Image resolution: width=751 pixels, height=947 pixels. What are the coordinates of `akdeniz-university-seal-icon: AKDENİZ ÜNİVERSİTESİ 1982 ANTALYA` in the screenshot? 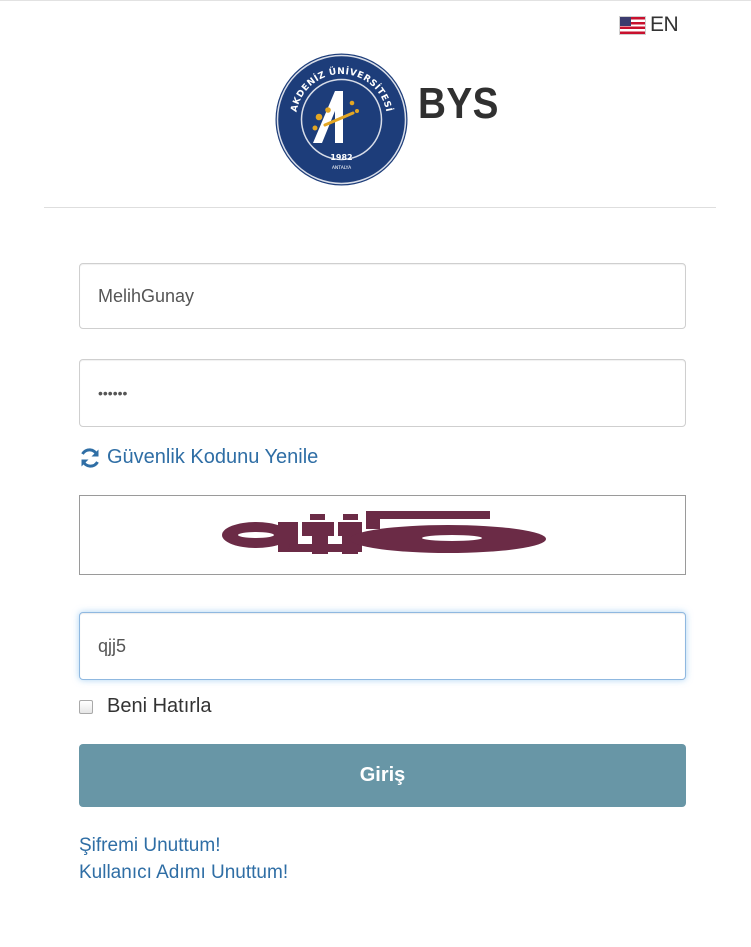 It's located at (341, 119).